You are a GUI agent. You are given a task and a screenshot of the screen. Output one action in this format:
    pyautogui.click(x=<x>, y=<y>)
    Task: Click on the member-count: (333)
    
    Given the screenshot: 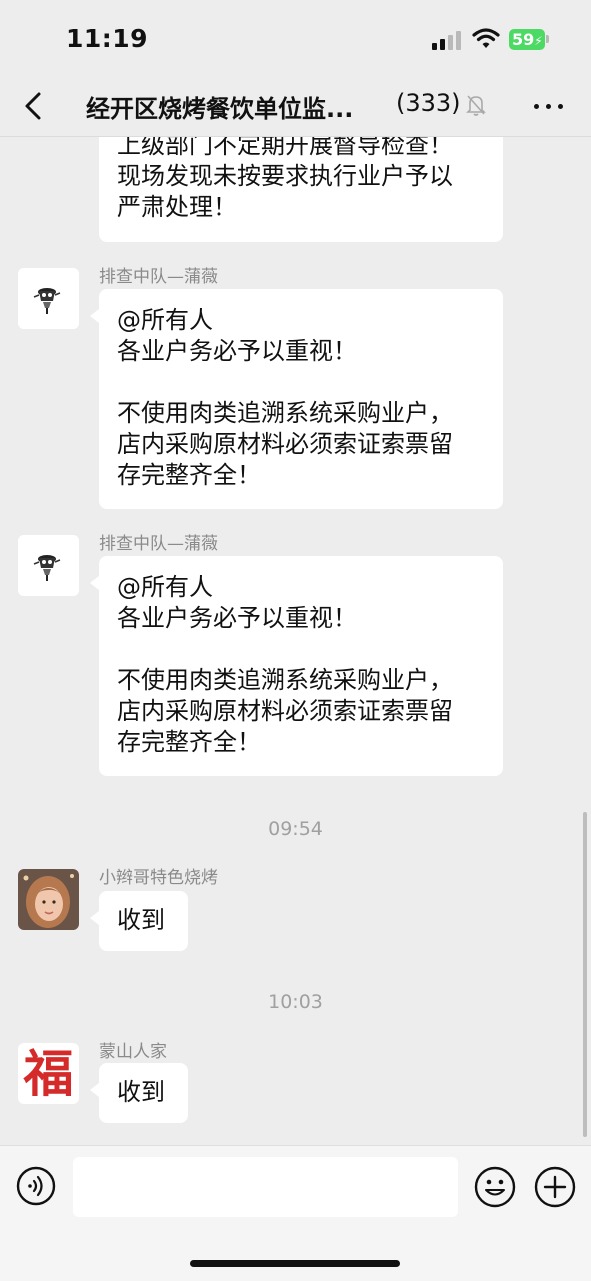 What is the action you would take?
    pyautogui.click(x=428, y=103)
    